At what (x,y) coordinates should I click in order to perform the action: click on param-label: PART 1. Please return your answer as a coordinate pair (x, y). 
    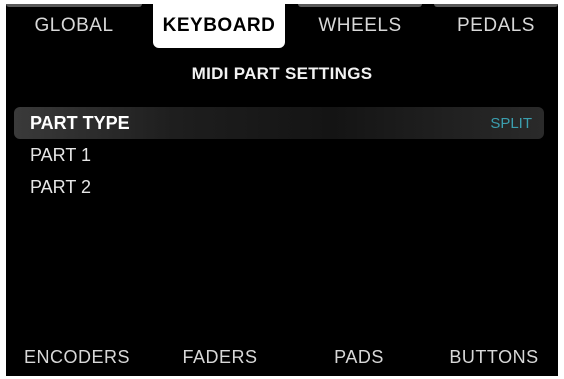
    Looking at the image, I should click on (61, 154).